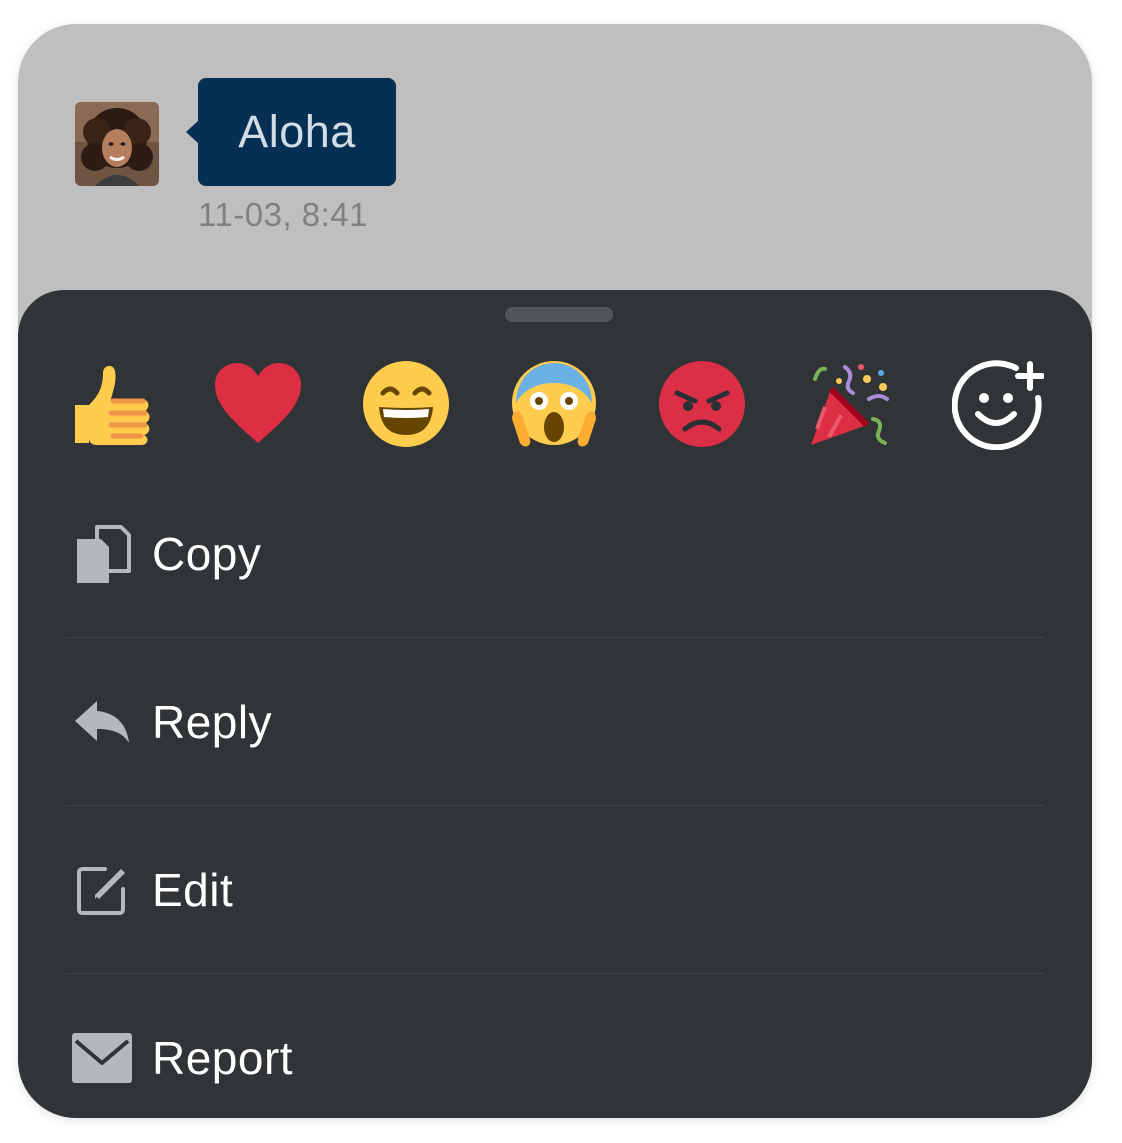 This screenshot has width=1122, height=1143. I want to click on reaction-bar, so click(559, 404).